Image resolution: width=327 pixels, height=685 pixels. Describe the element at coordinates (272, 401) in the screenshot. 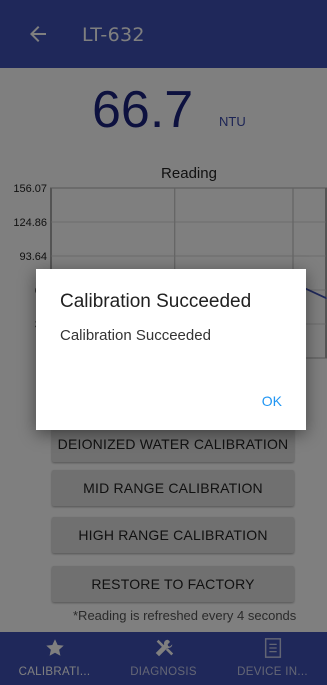

I see `dialog-ok-button: OK` at that location.